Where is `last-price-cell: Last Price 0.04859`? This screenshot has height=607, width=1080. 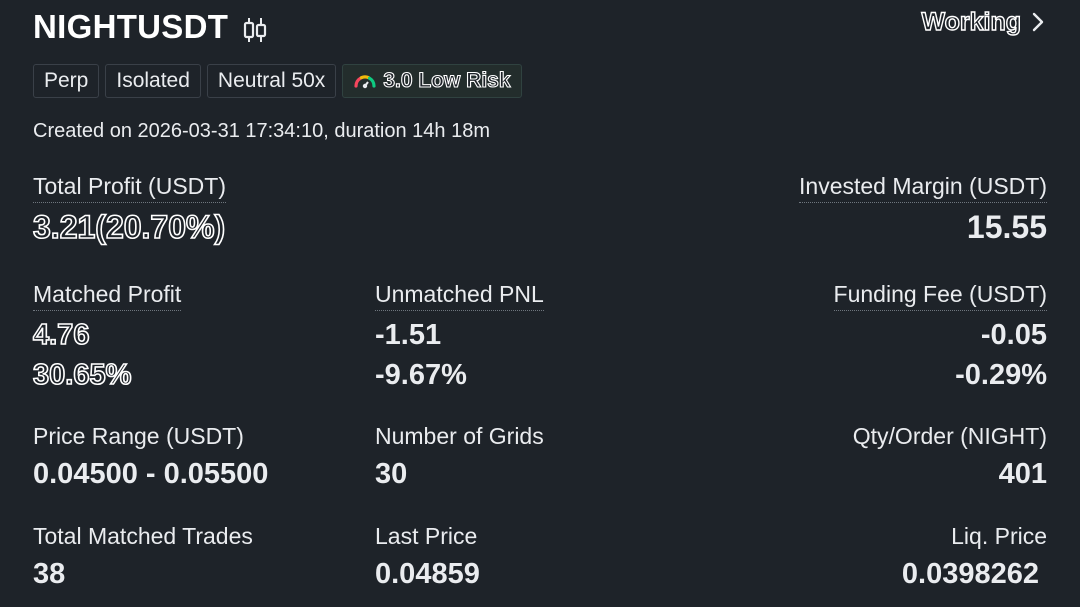 last-price-cell: Last Price 0.04859 is located at coordinates (427, 557).